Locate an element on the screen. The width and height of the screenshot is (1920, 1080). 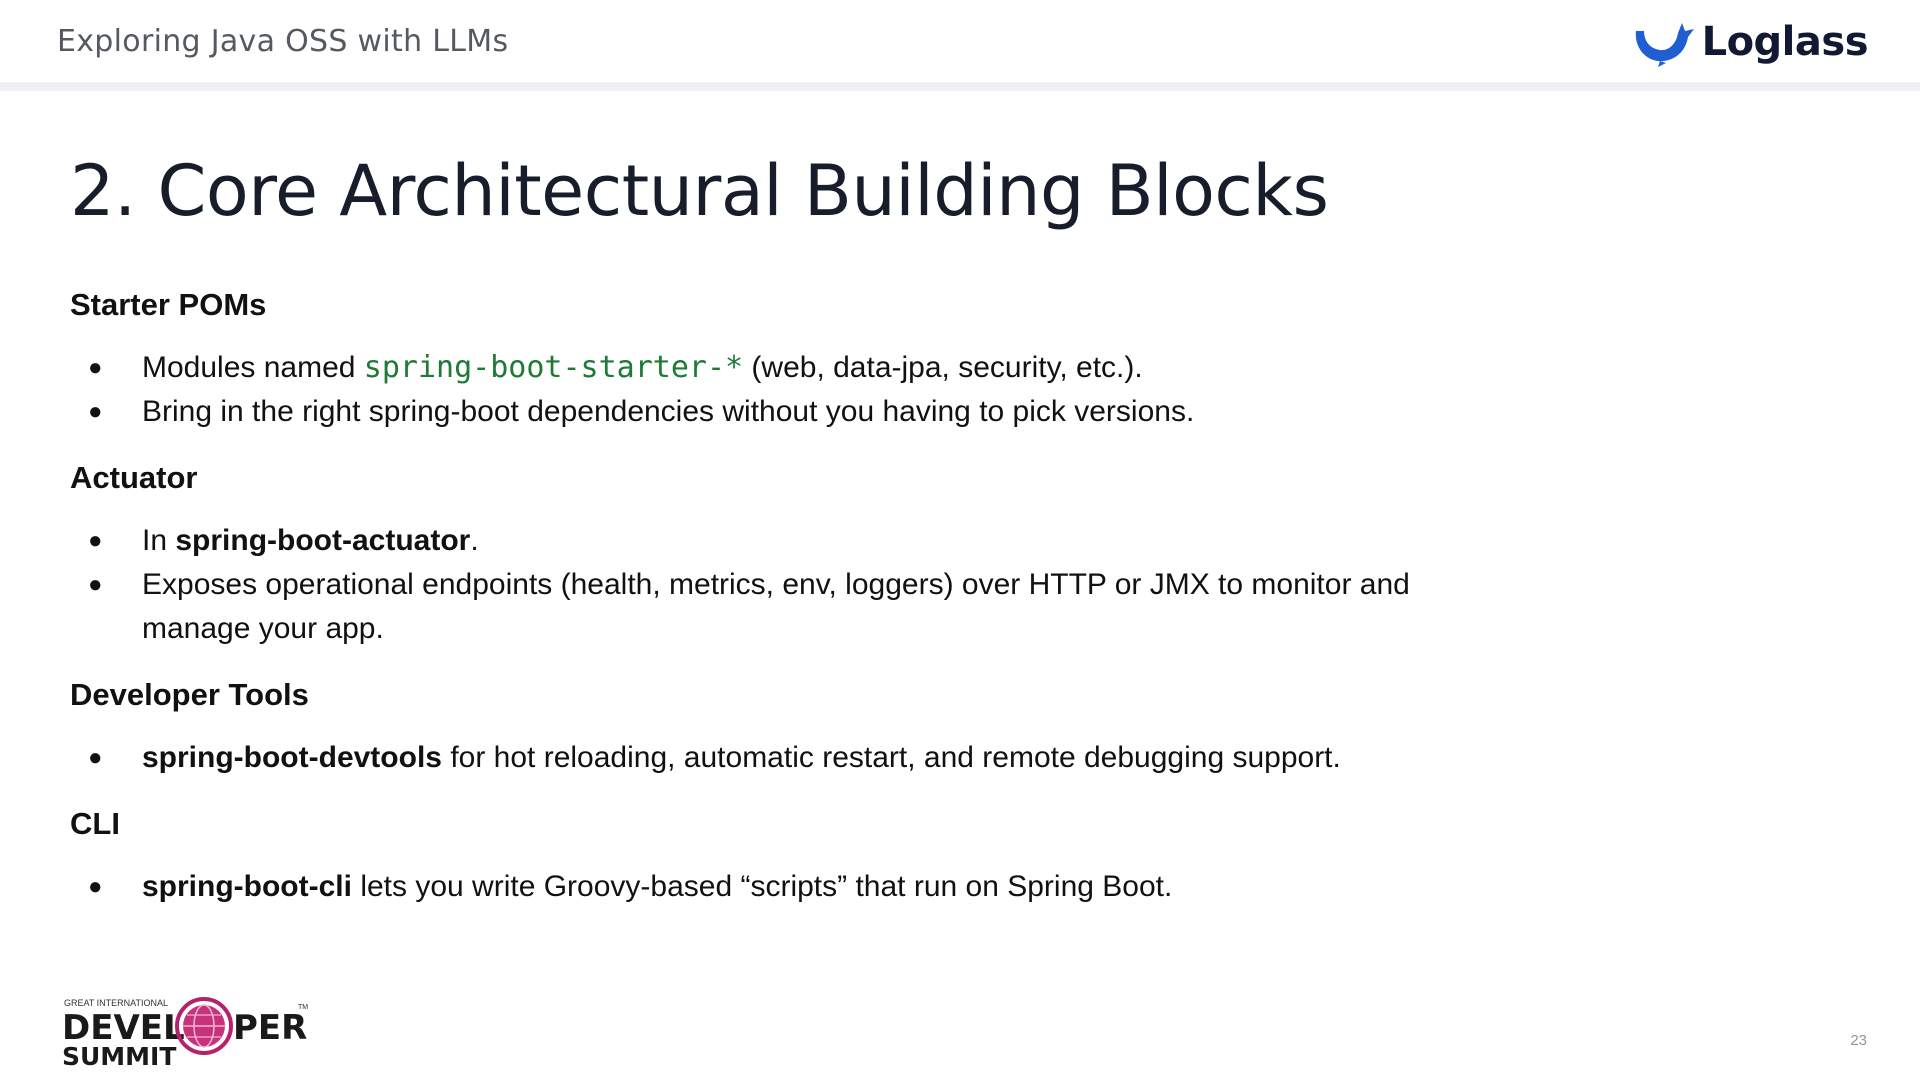
list-item: ● In spring-boot-actuator. is located at coordinates (820, 541).